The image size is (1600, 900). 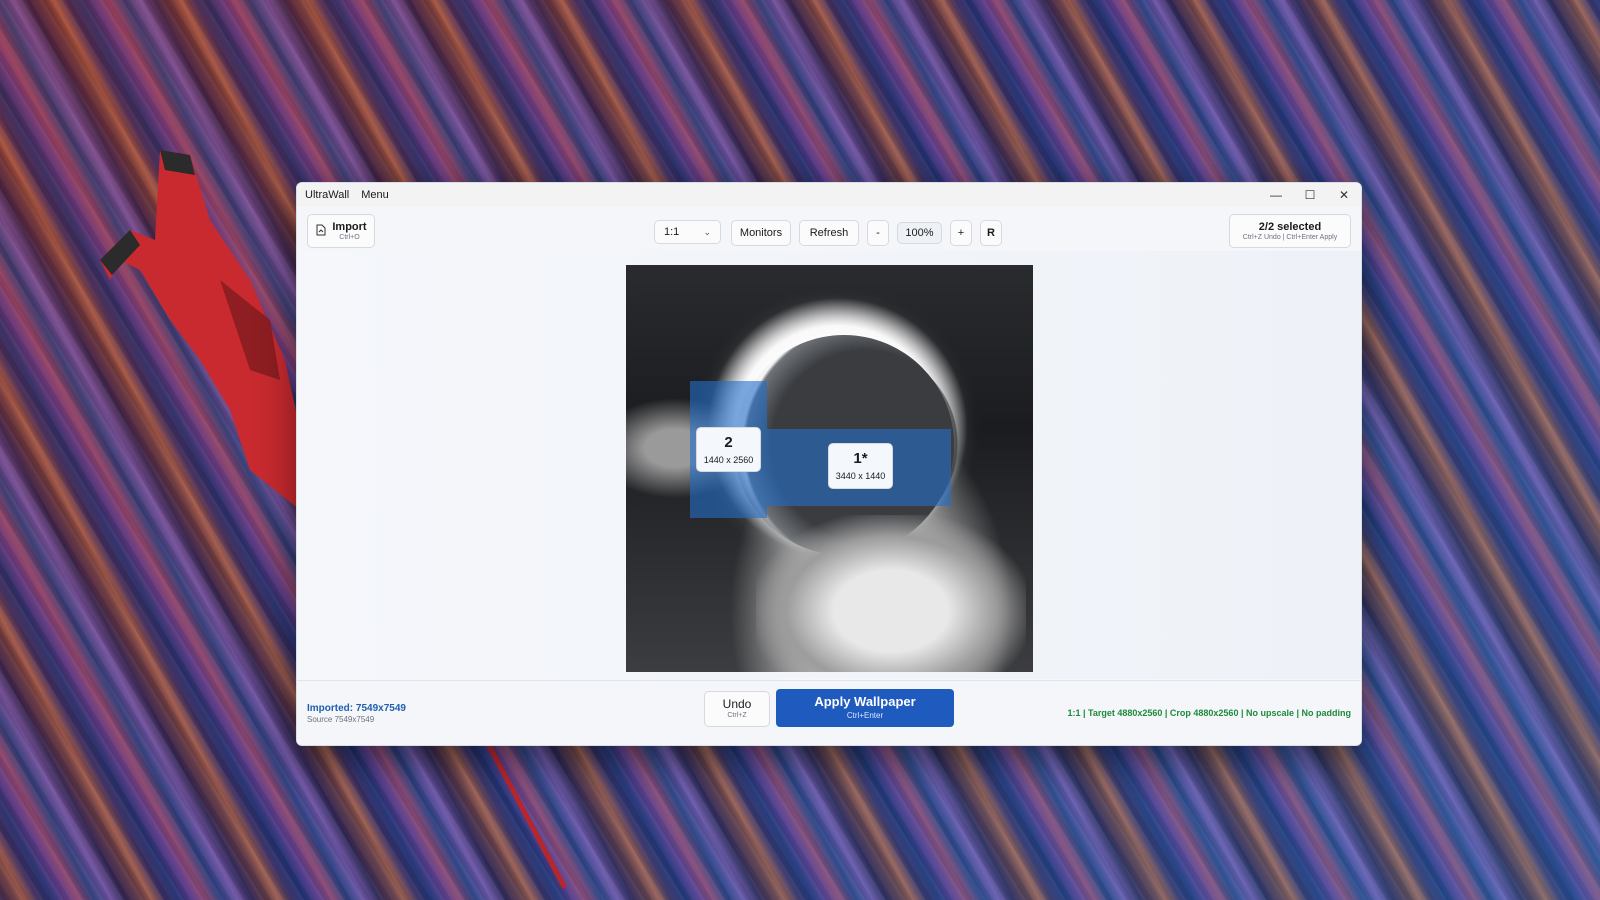 I want to click on window-controls: — ☐ ✕, so click(x=1310, y=195).